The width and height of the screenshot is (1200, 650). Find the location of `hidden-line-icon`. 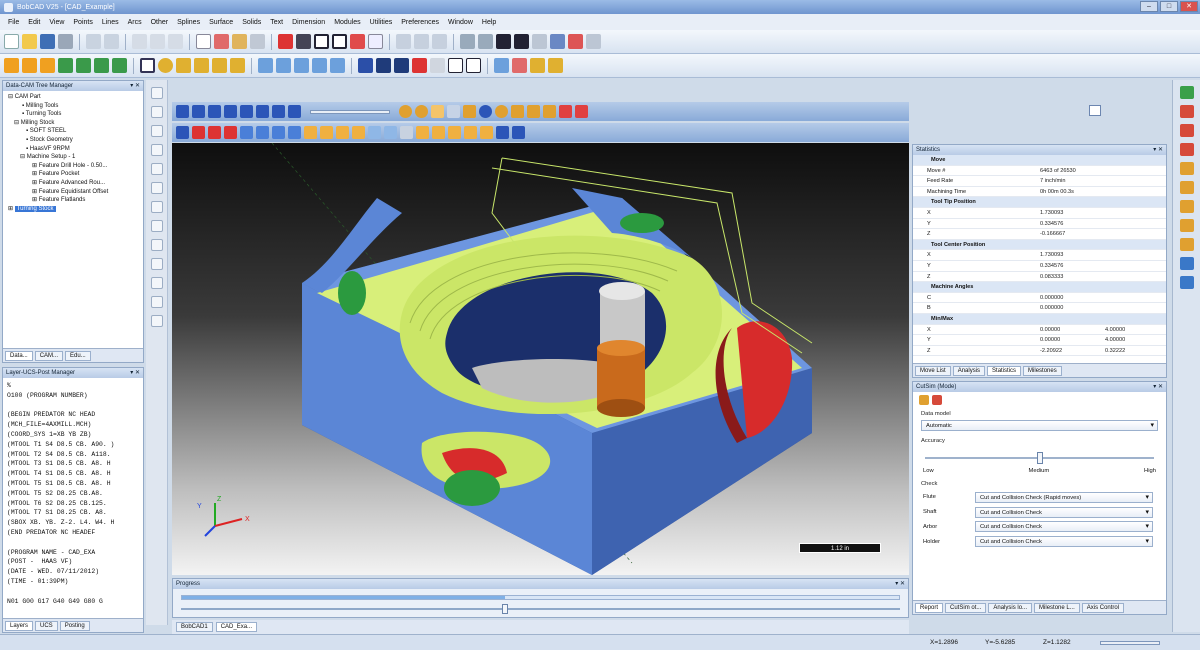

hidden-line-icon is located at coordinates (437, 65).